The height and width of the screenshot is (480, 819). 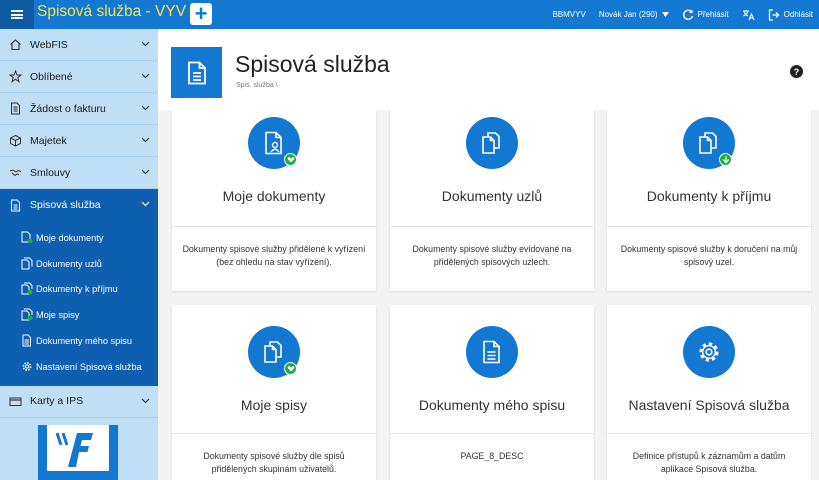 I want to click on header-document-icon, so click(x=196, y=72).